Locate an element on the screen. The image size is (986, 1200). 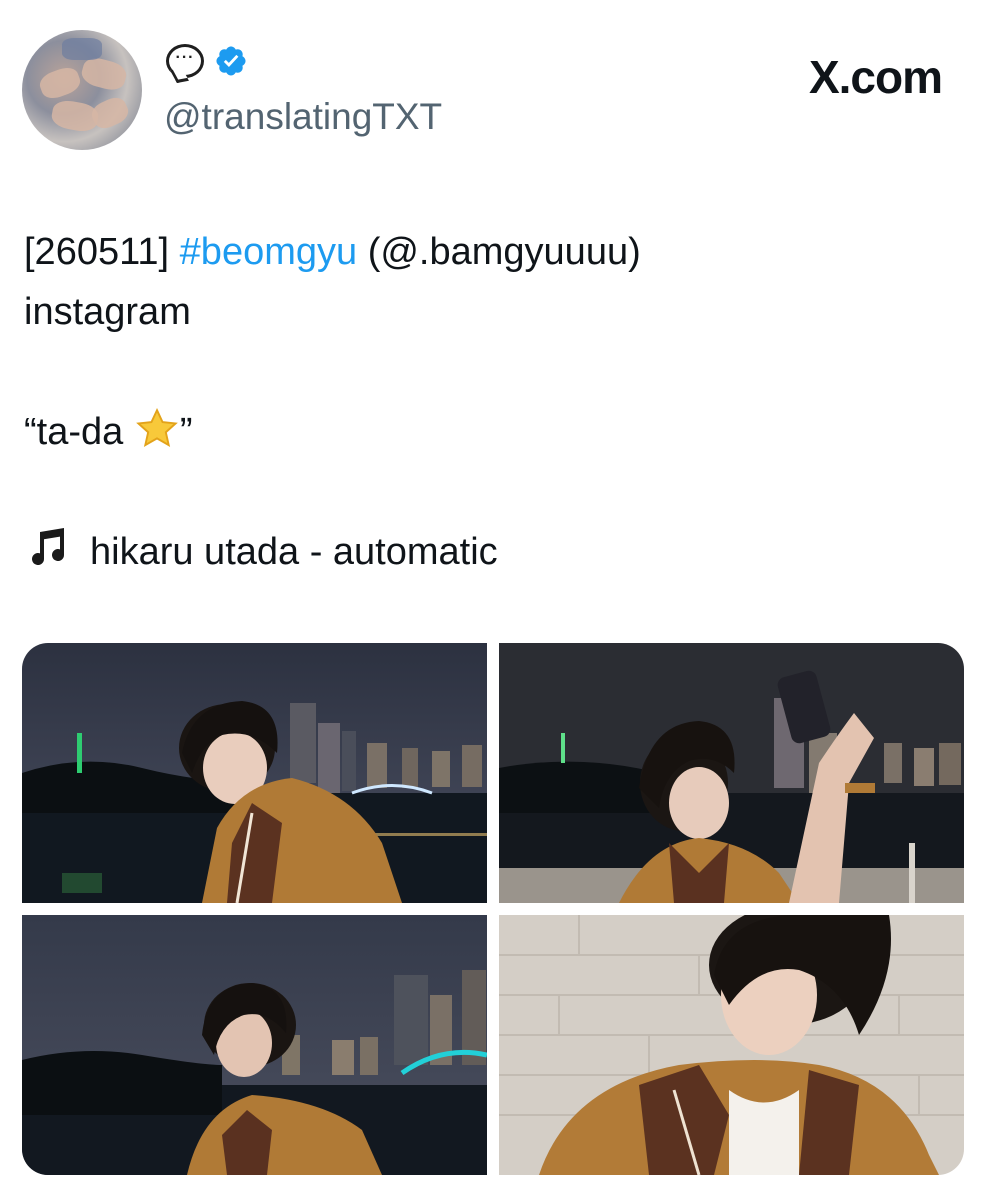
hashtag-link: #beomgyu is located at coordinates (268, 252).